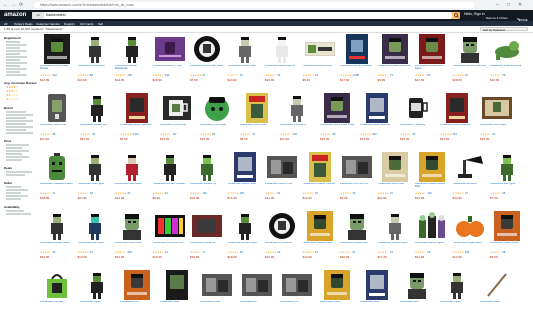 The height and width of the screenshot is (328, 533). Describe the element at coordinates (320, 63) in the screenshot. I see `product-card: Frankenstein Bumper Sticker ★★★★☆ 19 $5.49` at that location.